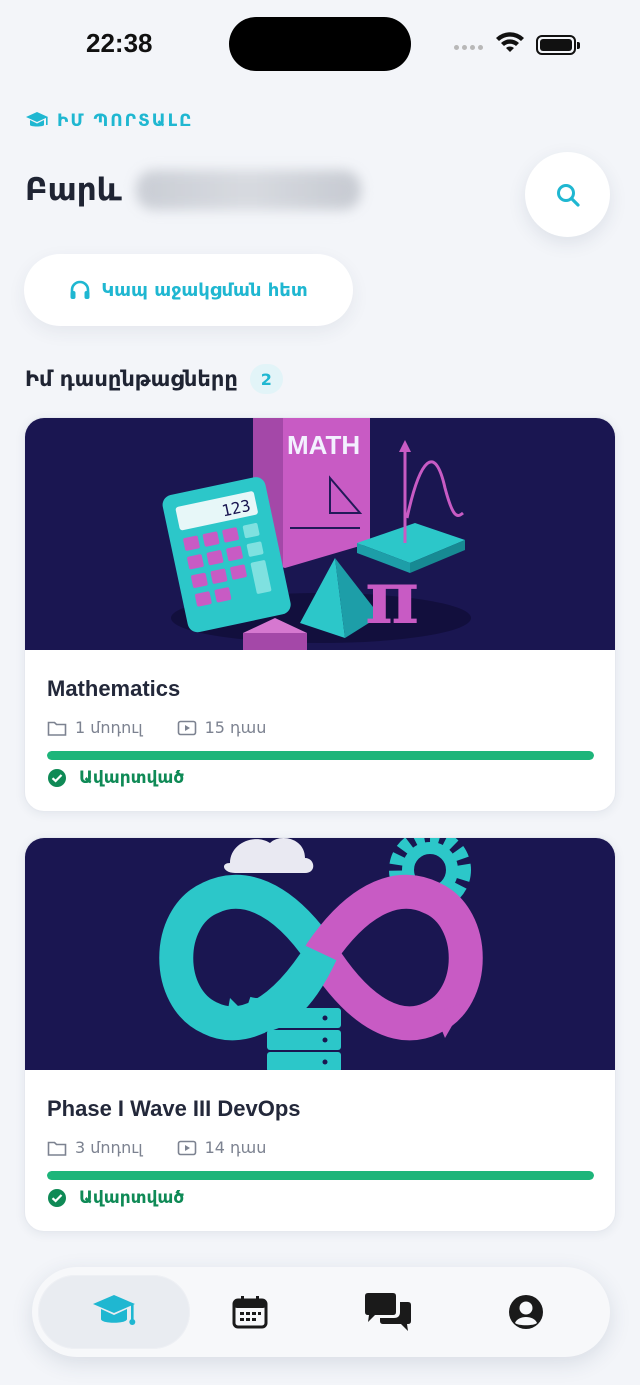 The width and height of the screenshot is (640, 1385). I want to click on search-icon, so click(568, 195).